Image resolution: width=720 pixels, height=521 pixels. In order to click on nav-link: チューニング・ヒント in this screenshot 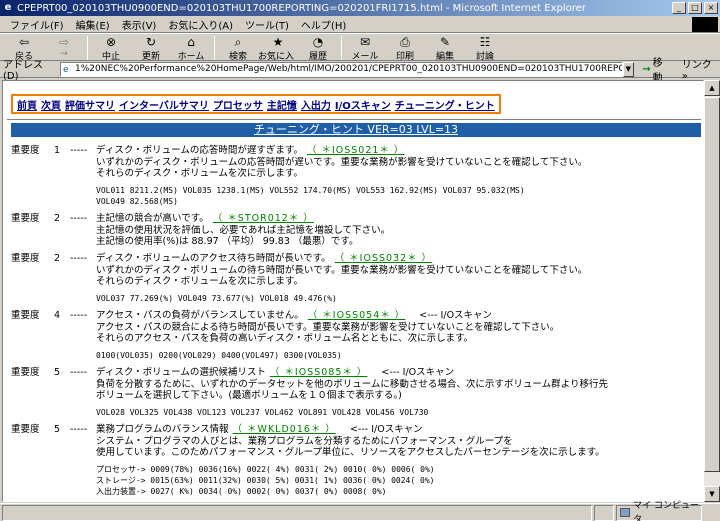, I will do `click(445, 104)`.